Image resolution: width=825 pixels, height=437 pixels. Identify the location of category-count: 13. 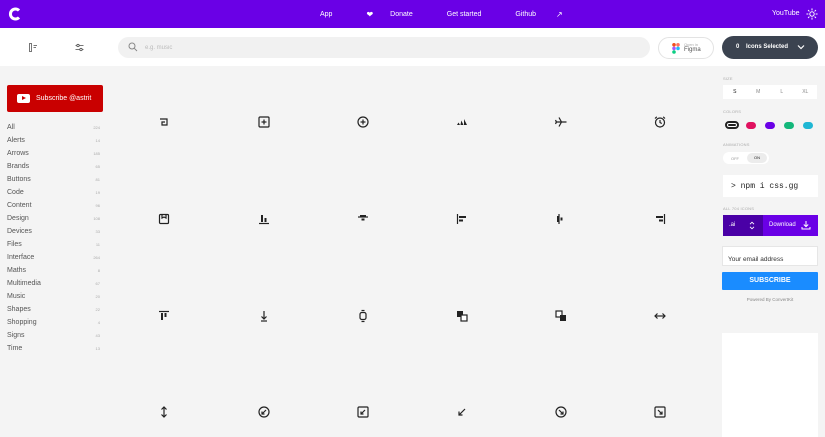
(97, 348).